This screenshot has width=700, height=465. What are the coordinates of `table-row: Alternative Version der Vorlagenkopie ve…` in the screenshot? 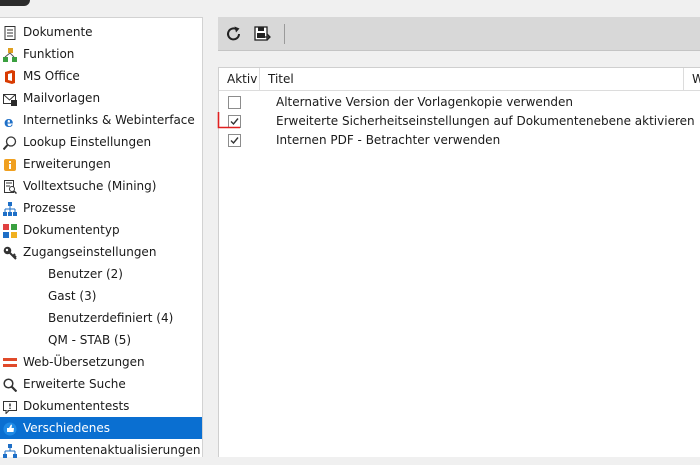 It's located at (459, 102).